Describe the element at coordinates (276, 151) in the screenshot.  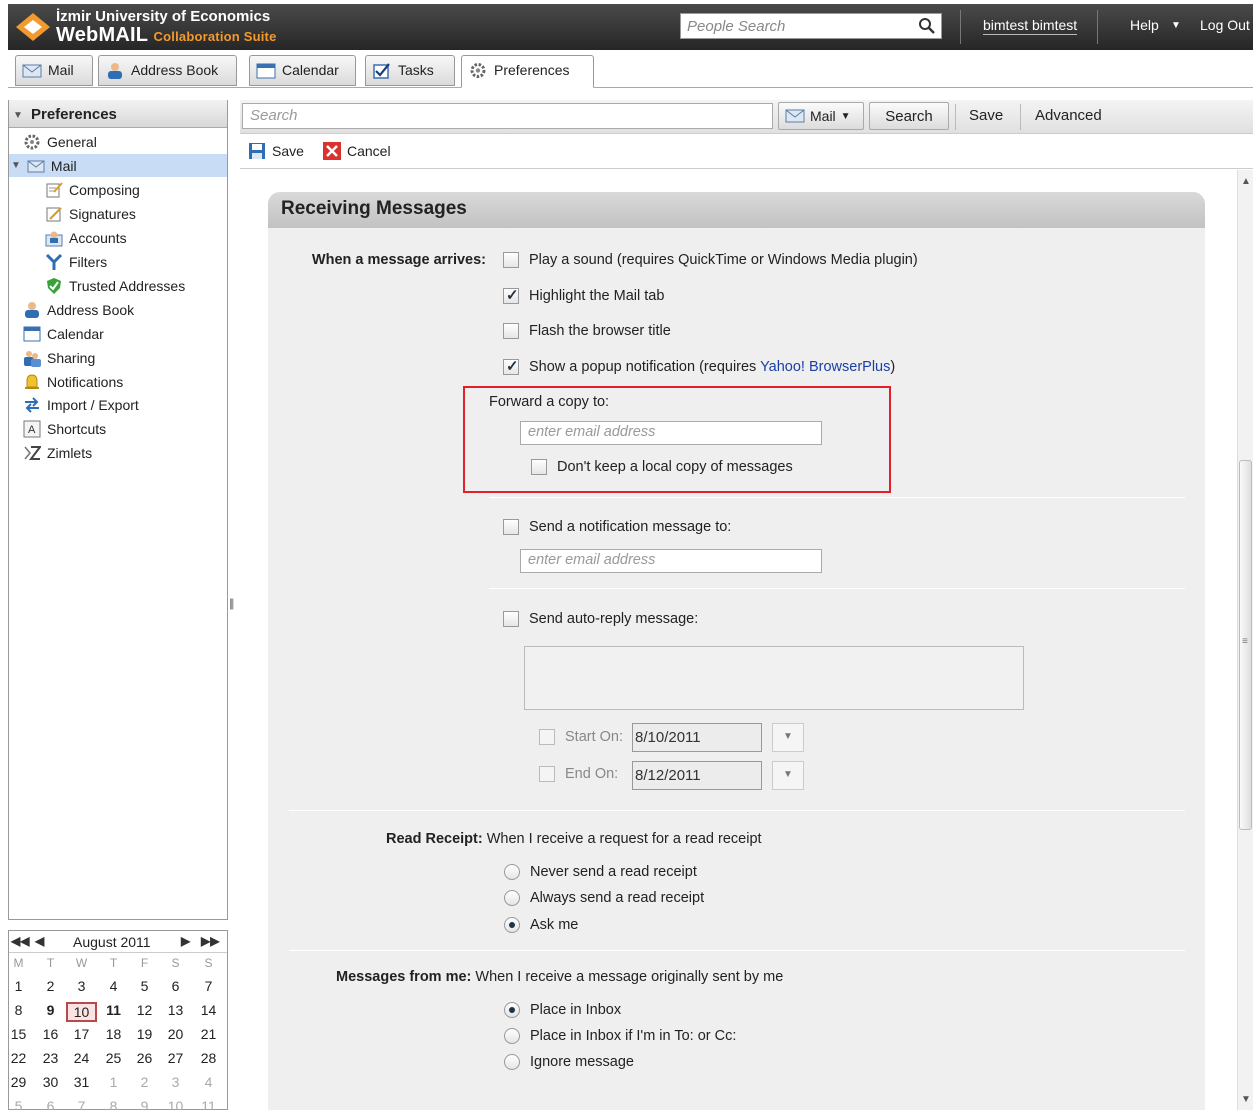
I see `save-button: Save` at that location.